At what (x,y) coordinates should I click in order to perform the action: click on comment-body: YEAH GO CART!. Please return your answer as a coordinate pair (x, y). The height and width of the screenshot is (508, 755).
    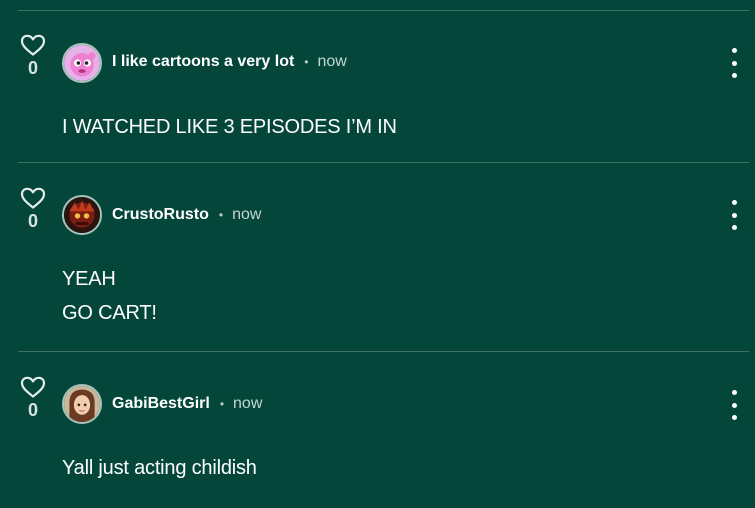
    Looking at the image, I should click on (109, 296).